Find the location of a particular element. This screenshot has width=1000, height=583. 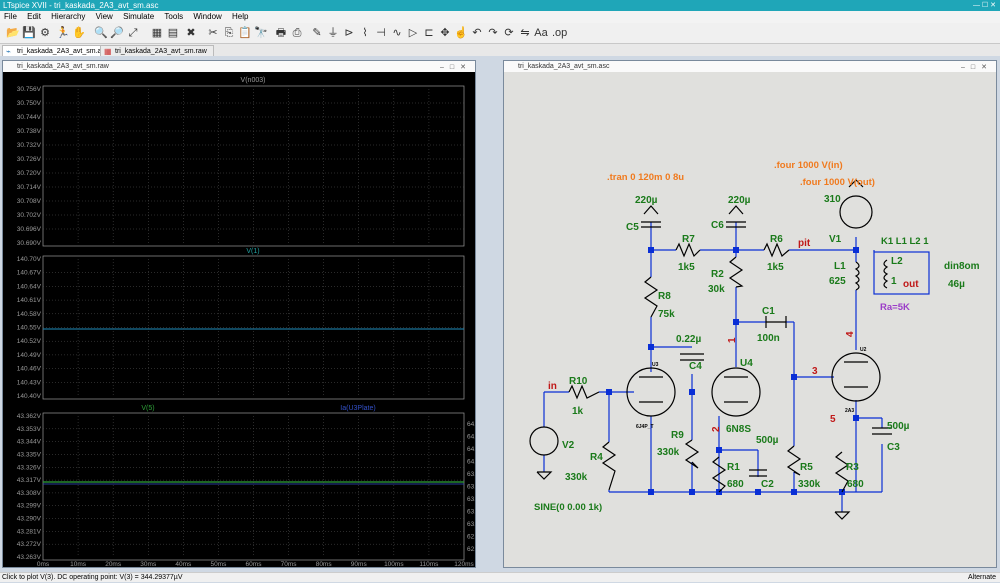

move-icon: ✥ is located at coordinates (445, 33).